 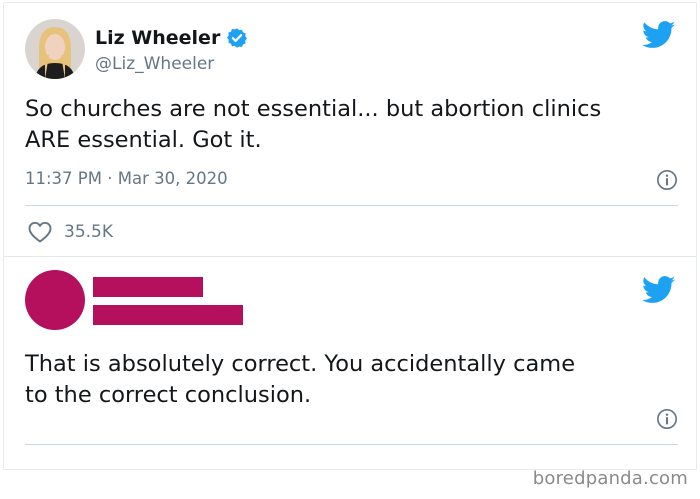 I want to click on like-count: 35.5K, so click(x=88, y=232).